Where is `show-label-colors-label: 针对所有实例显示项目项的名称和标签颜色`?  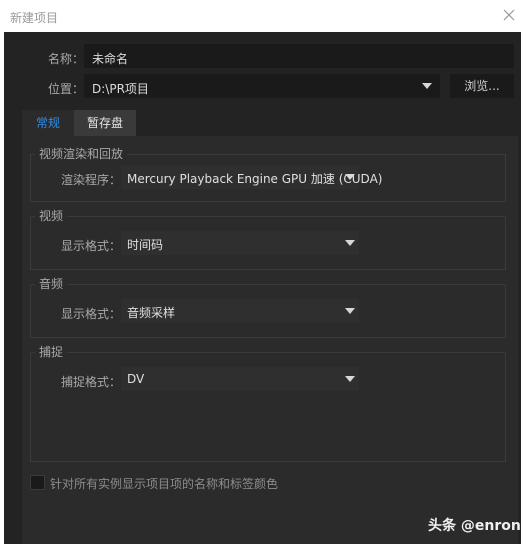 show-label-colors-label: 针对所有实例显示项目项的名称和标签颜色 is located at coordinates (164, 484).